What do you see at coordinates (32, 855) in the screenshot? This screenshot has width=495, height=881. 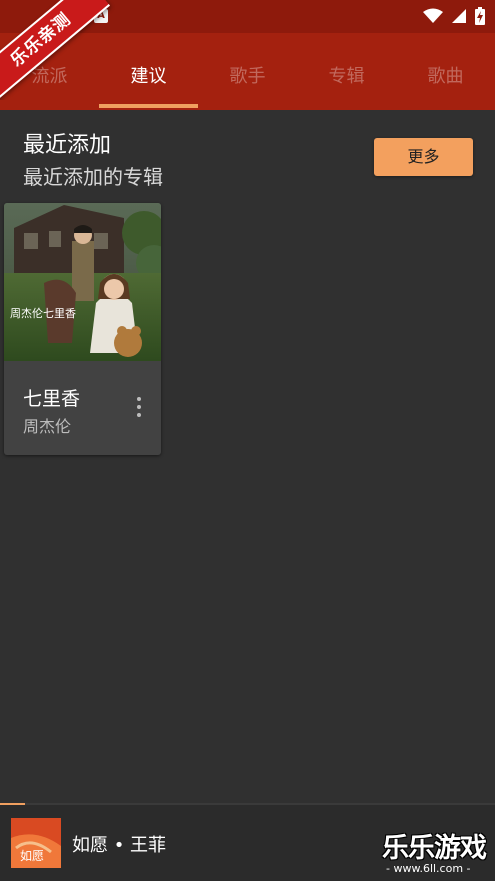 I see `mini-cover-text: 如愿` at bounding box center [32, 855].